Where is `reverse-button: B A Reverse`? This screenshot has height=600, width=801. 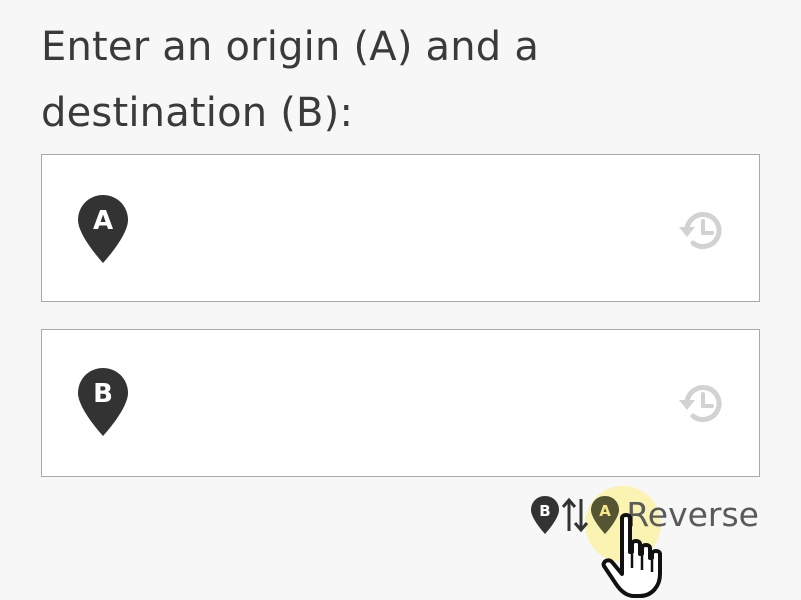 reverse-button: B A Reverse is located at coordinates (644, 515).